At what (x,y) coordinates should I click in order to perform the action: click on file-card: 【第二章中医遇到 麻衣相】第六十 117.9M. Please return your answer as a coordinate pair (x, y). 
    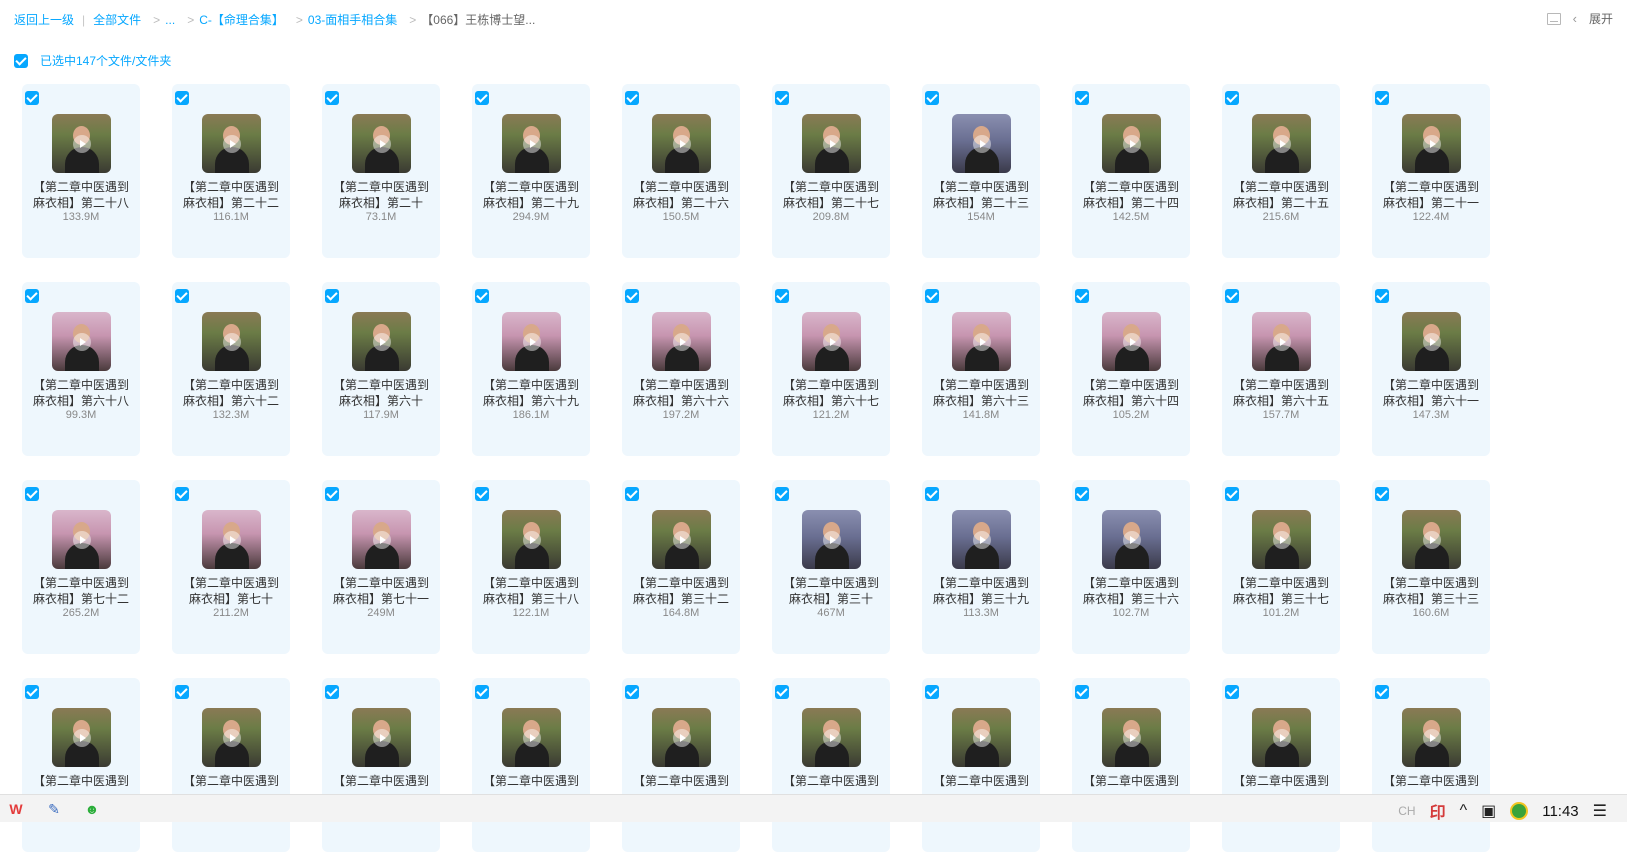
    Looking at the image, I should click on (381, 369).